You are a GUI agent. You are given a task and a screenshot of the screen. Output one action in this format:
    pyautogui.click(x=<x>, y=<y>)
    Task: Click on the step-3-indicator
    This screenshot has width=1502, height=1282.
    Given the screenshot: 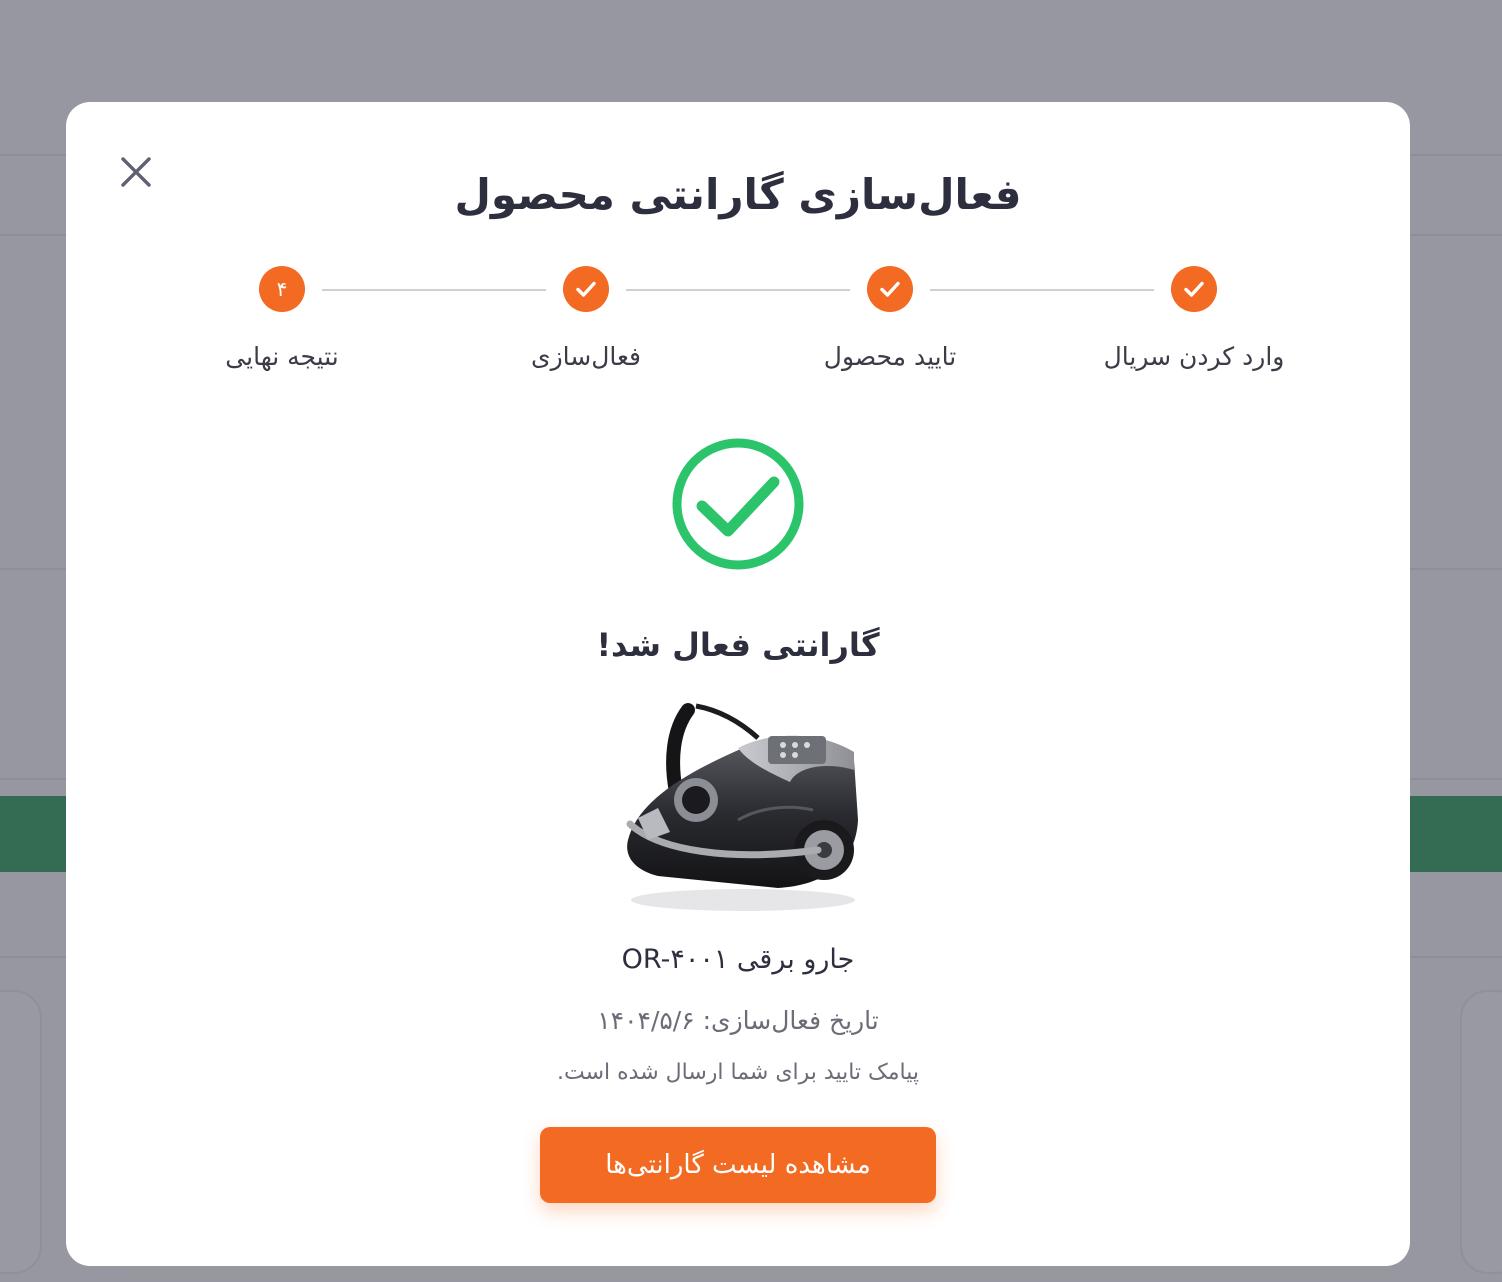 What is the action you would take?
    pyautogui.click(x=586, y=289)
    